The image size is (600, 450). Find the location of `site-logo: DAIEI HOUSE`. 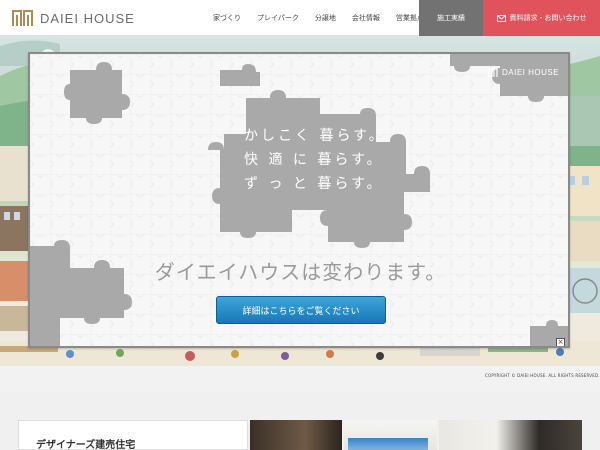

site-logo: DAIEI HOUSE is located at coordinates (73, 18).